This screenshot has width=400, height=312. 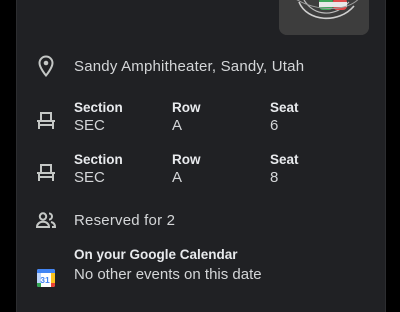 What do you see at coordinates (46, 66) in the screenshot?
I see `location-pin-icon` at bounding box center [46, 66].